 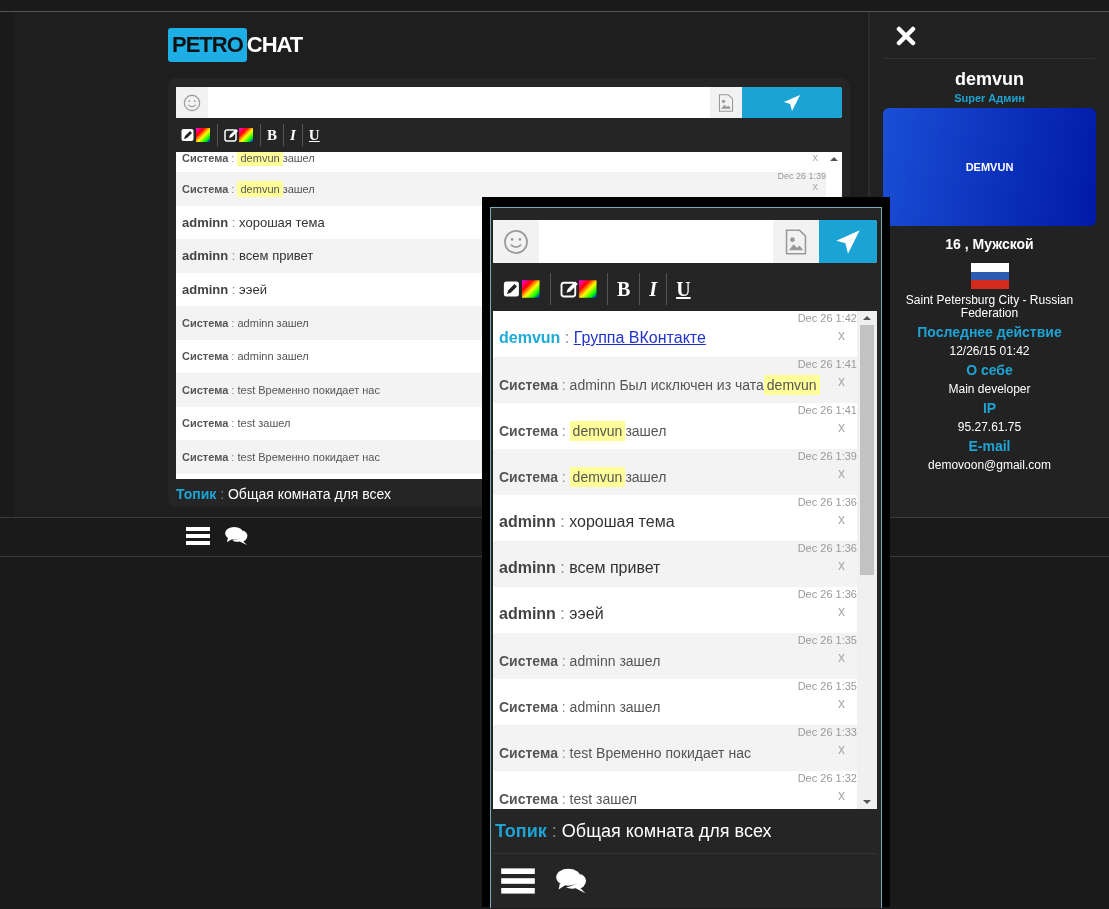 What do you see at coordinates (867, 802) in the screenshot?
I see `scroll-down-icon` at bounding box center [867, 802].